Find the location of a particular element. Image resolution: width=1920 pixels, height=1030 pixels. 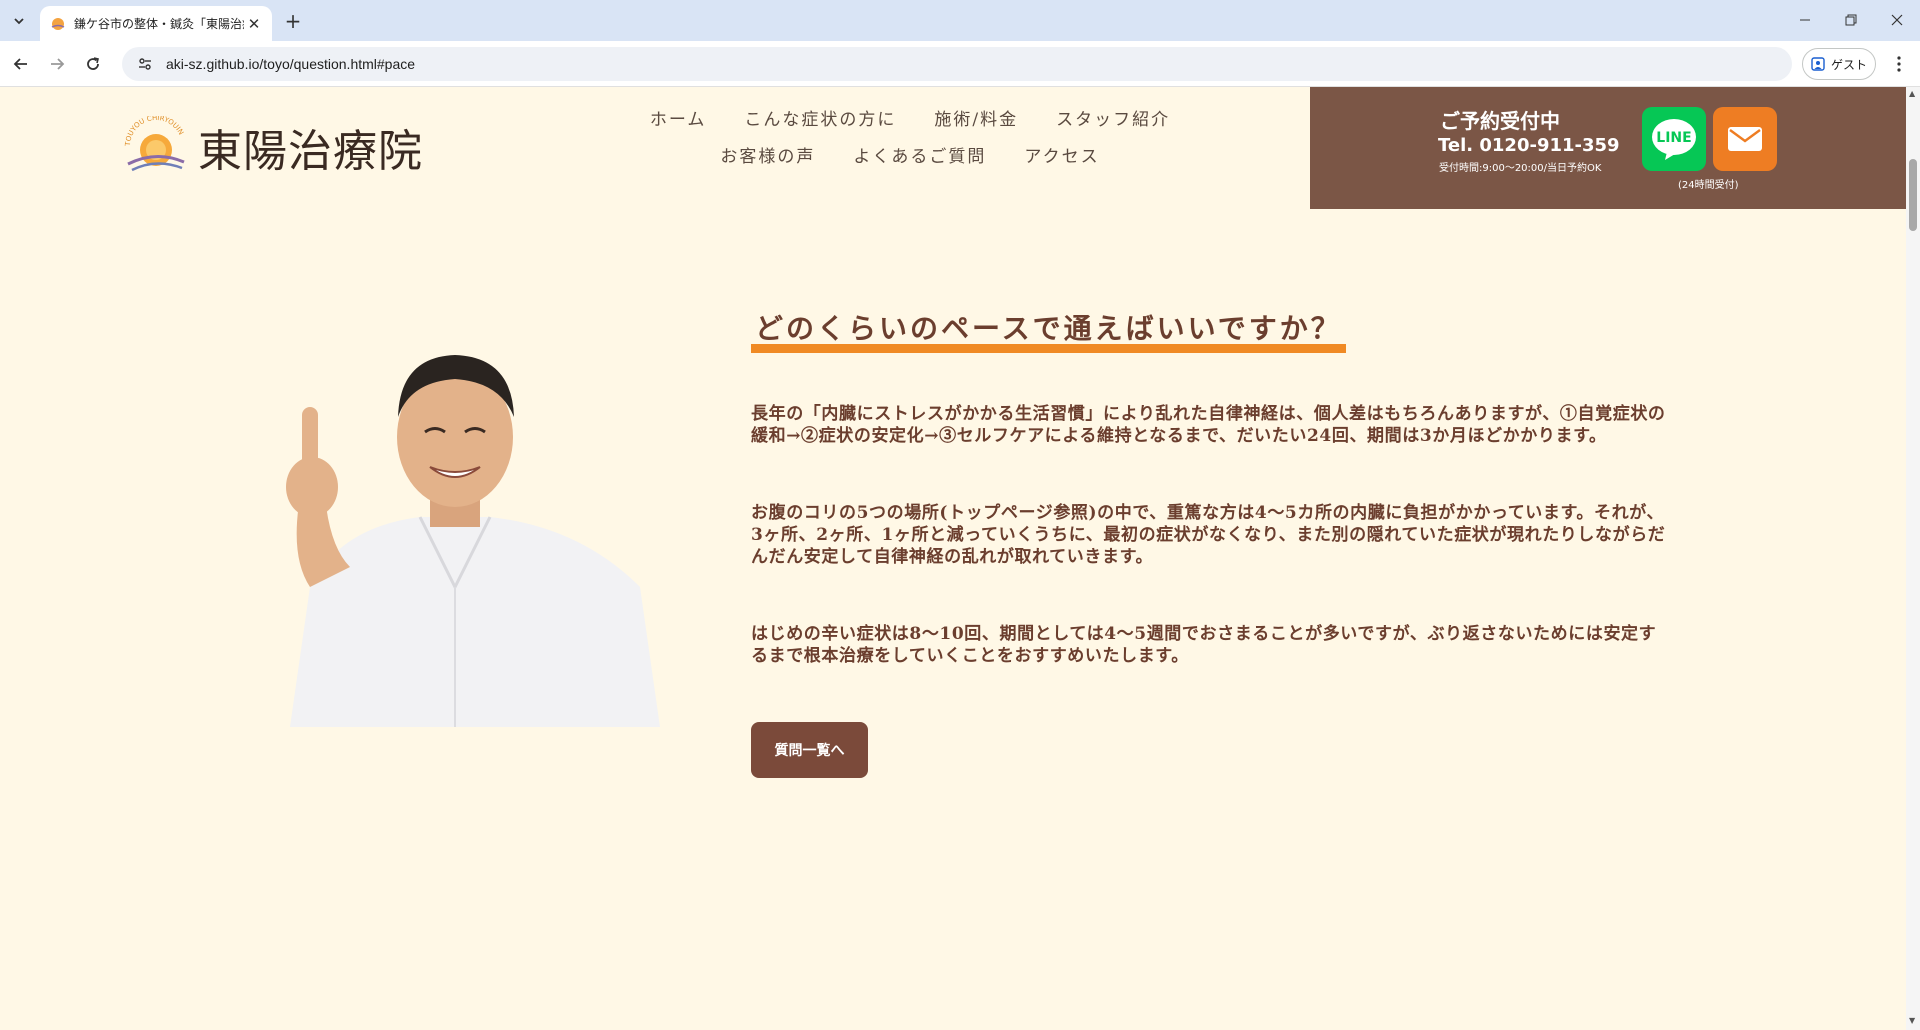

forward-button is located at coordinates (57, 64).